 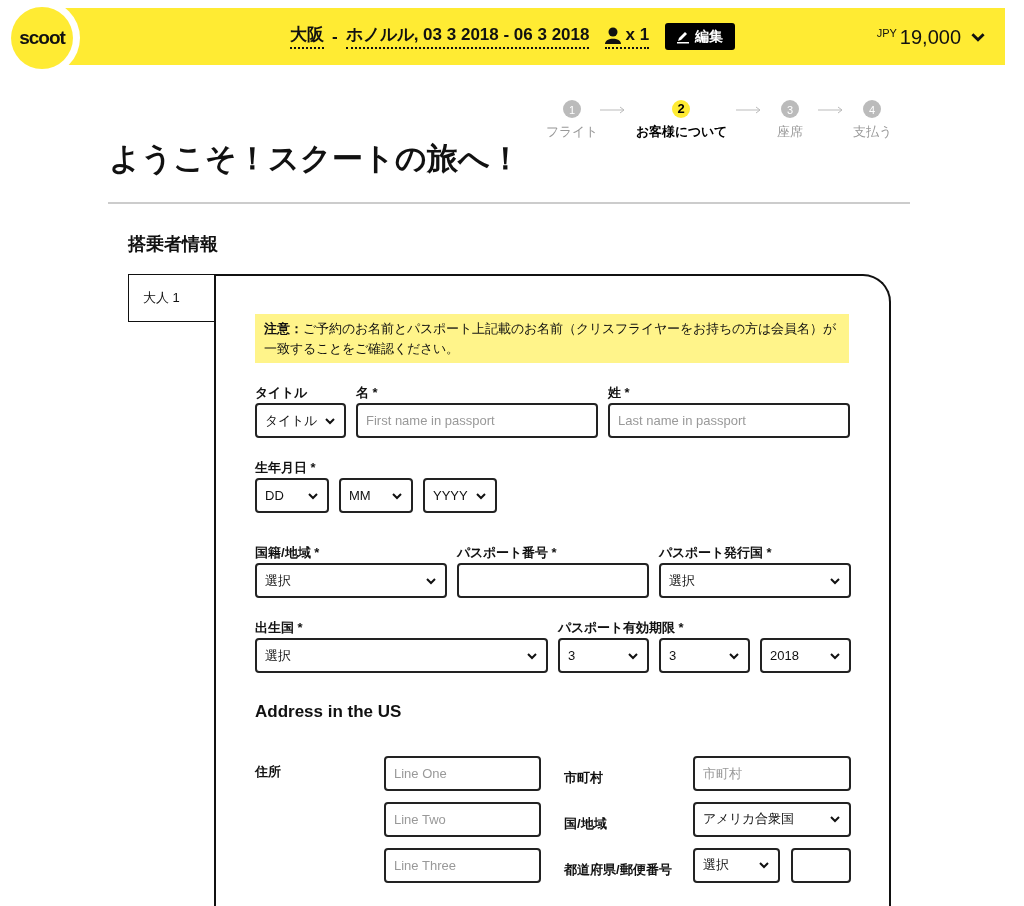 What do you see at coordinates (572, 109) in the screenshot?
I see `step-number: 1` at bounding box center [572, 109].